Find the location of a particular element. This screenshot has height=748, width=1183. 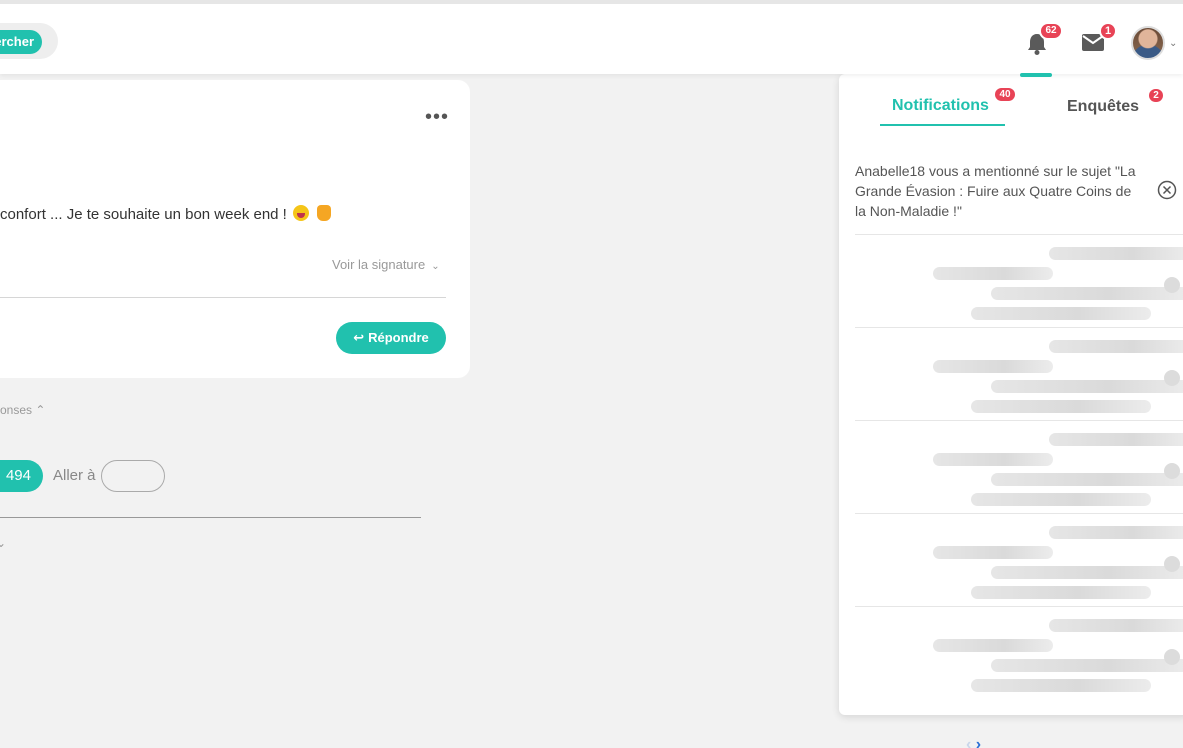

reply-button: ↩ Répondre is located at coordinates (391, 338).